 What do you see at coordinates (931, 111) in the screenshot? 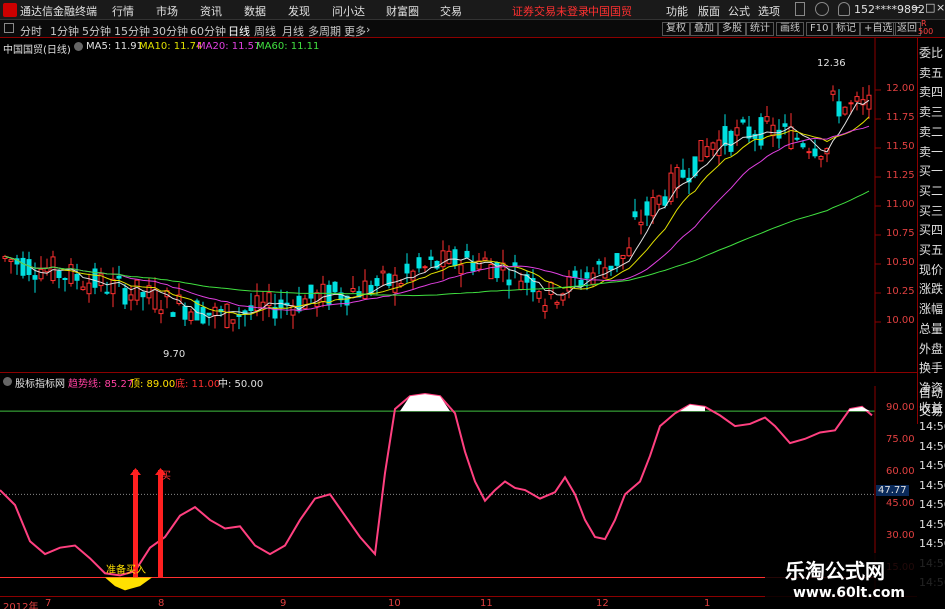
I see `quote-field-label: 卖三` at bounding box center [931, 111].